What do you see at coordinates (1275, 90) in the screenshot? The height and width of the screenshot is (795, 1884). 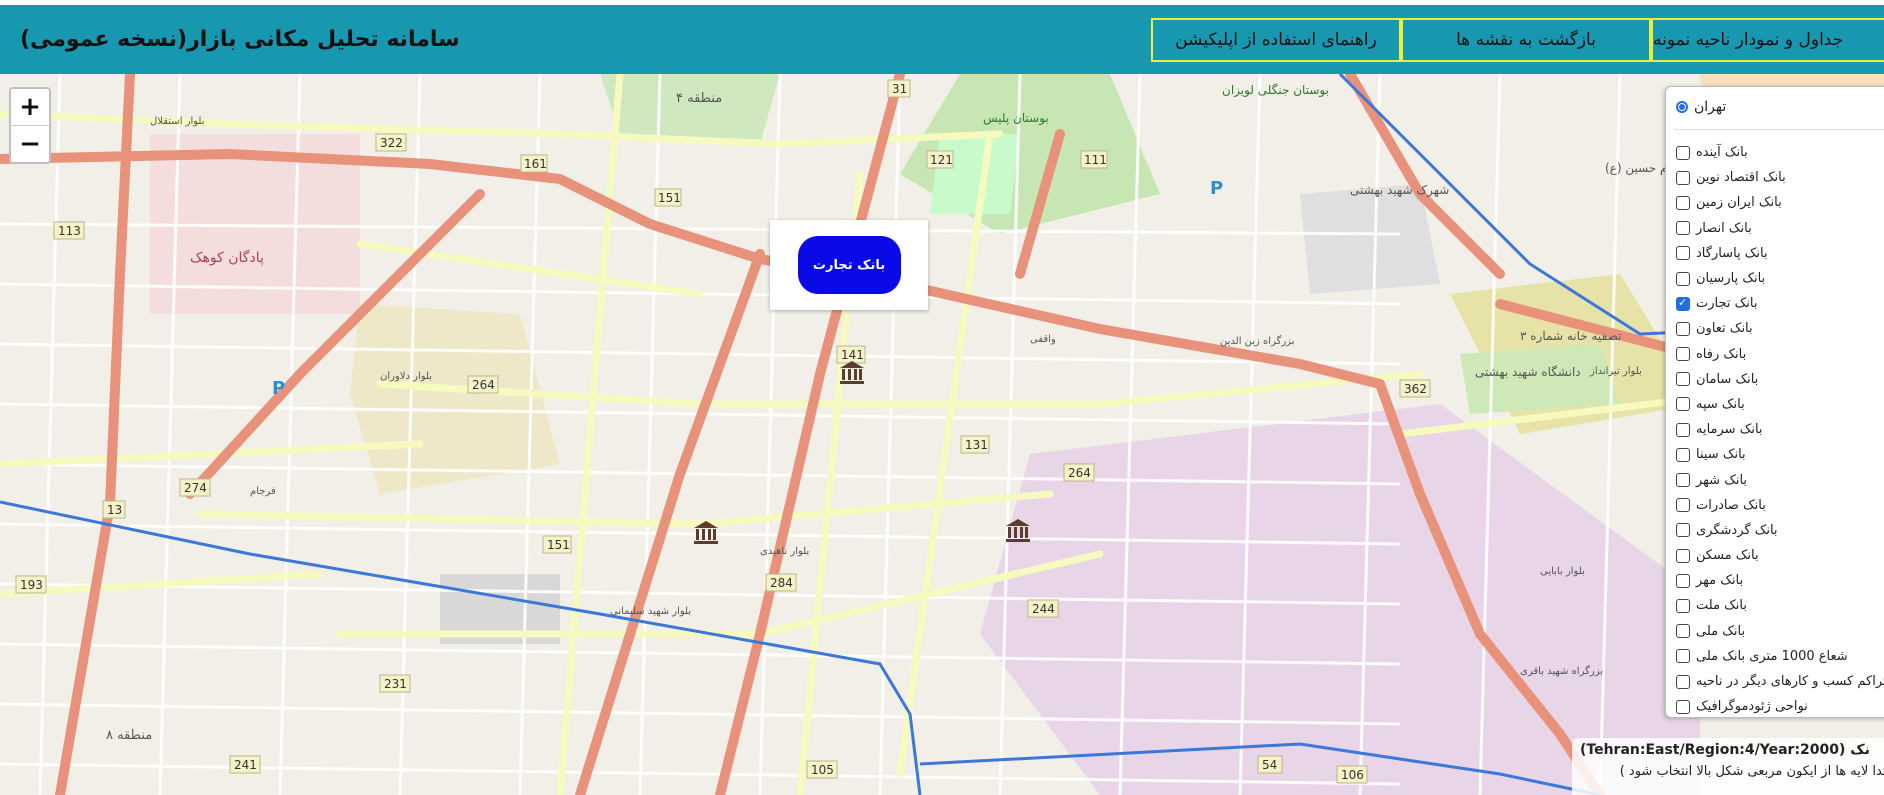 I see `svg-text: بوستان جنگلی لویزان` at bounding box center [1275, 90].